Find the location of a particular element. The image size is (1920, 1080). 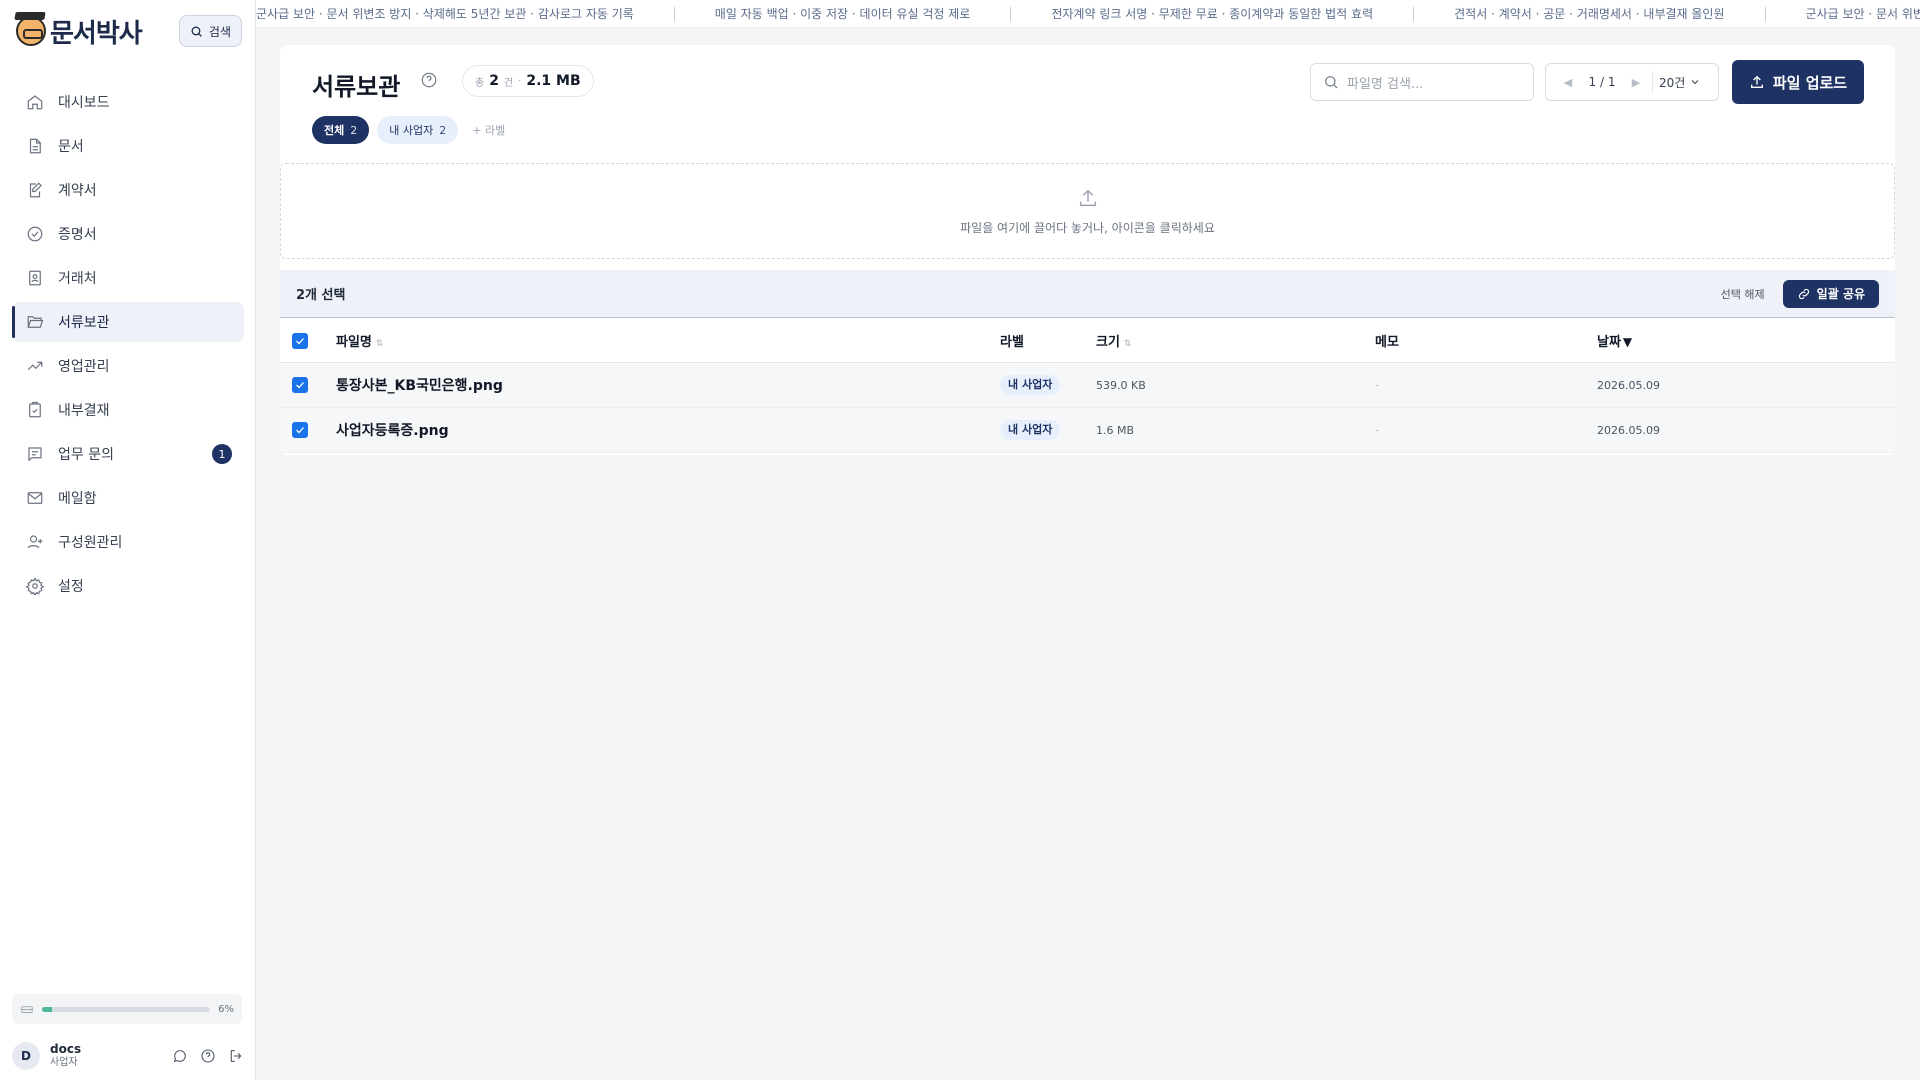

sidebar-item-inquiries: 업무 문의 1 is located at coordinates (128, 454).